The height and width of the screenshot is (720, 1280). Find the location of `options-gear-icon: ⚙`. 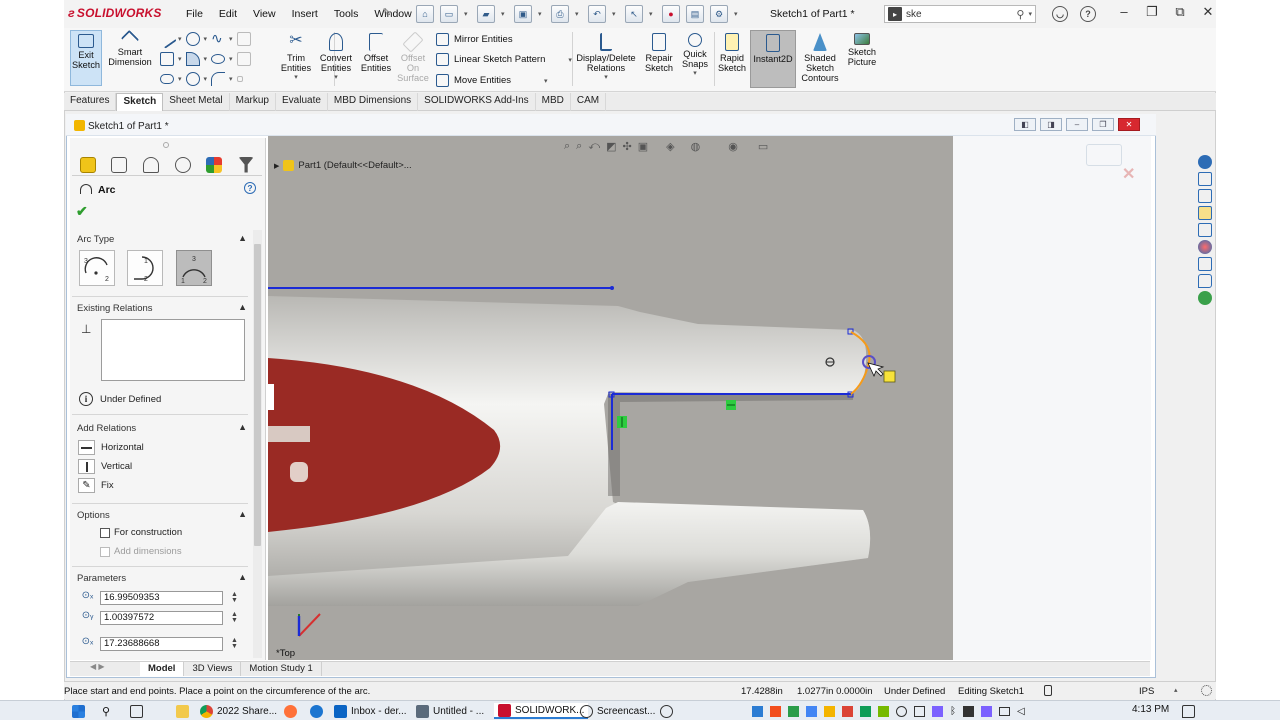

options-gear-icon: ⚙ is located at coordinates (719, 14).